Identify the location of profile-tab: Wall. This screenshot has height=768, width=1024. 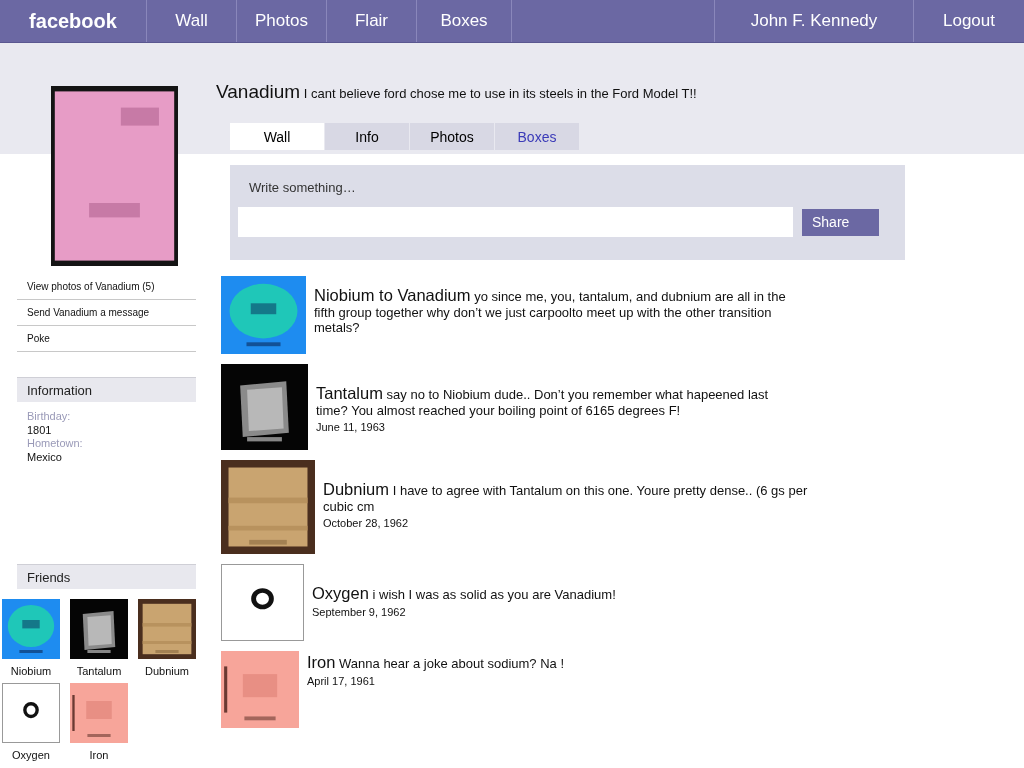
(277, 136).